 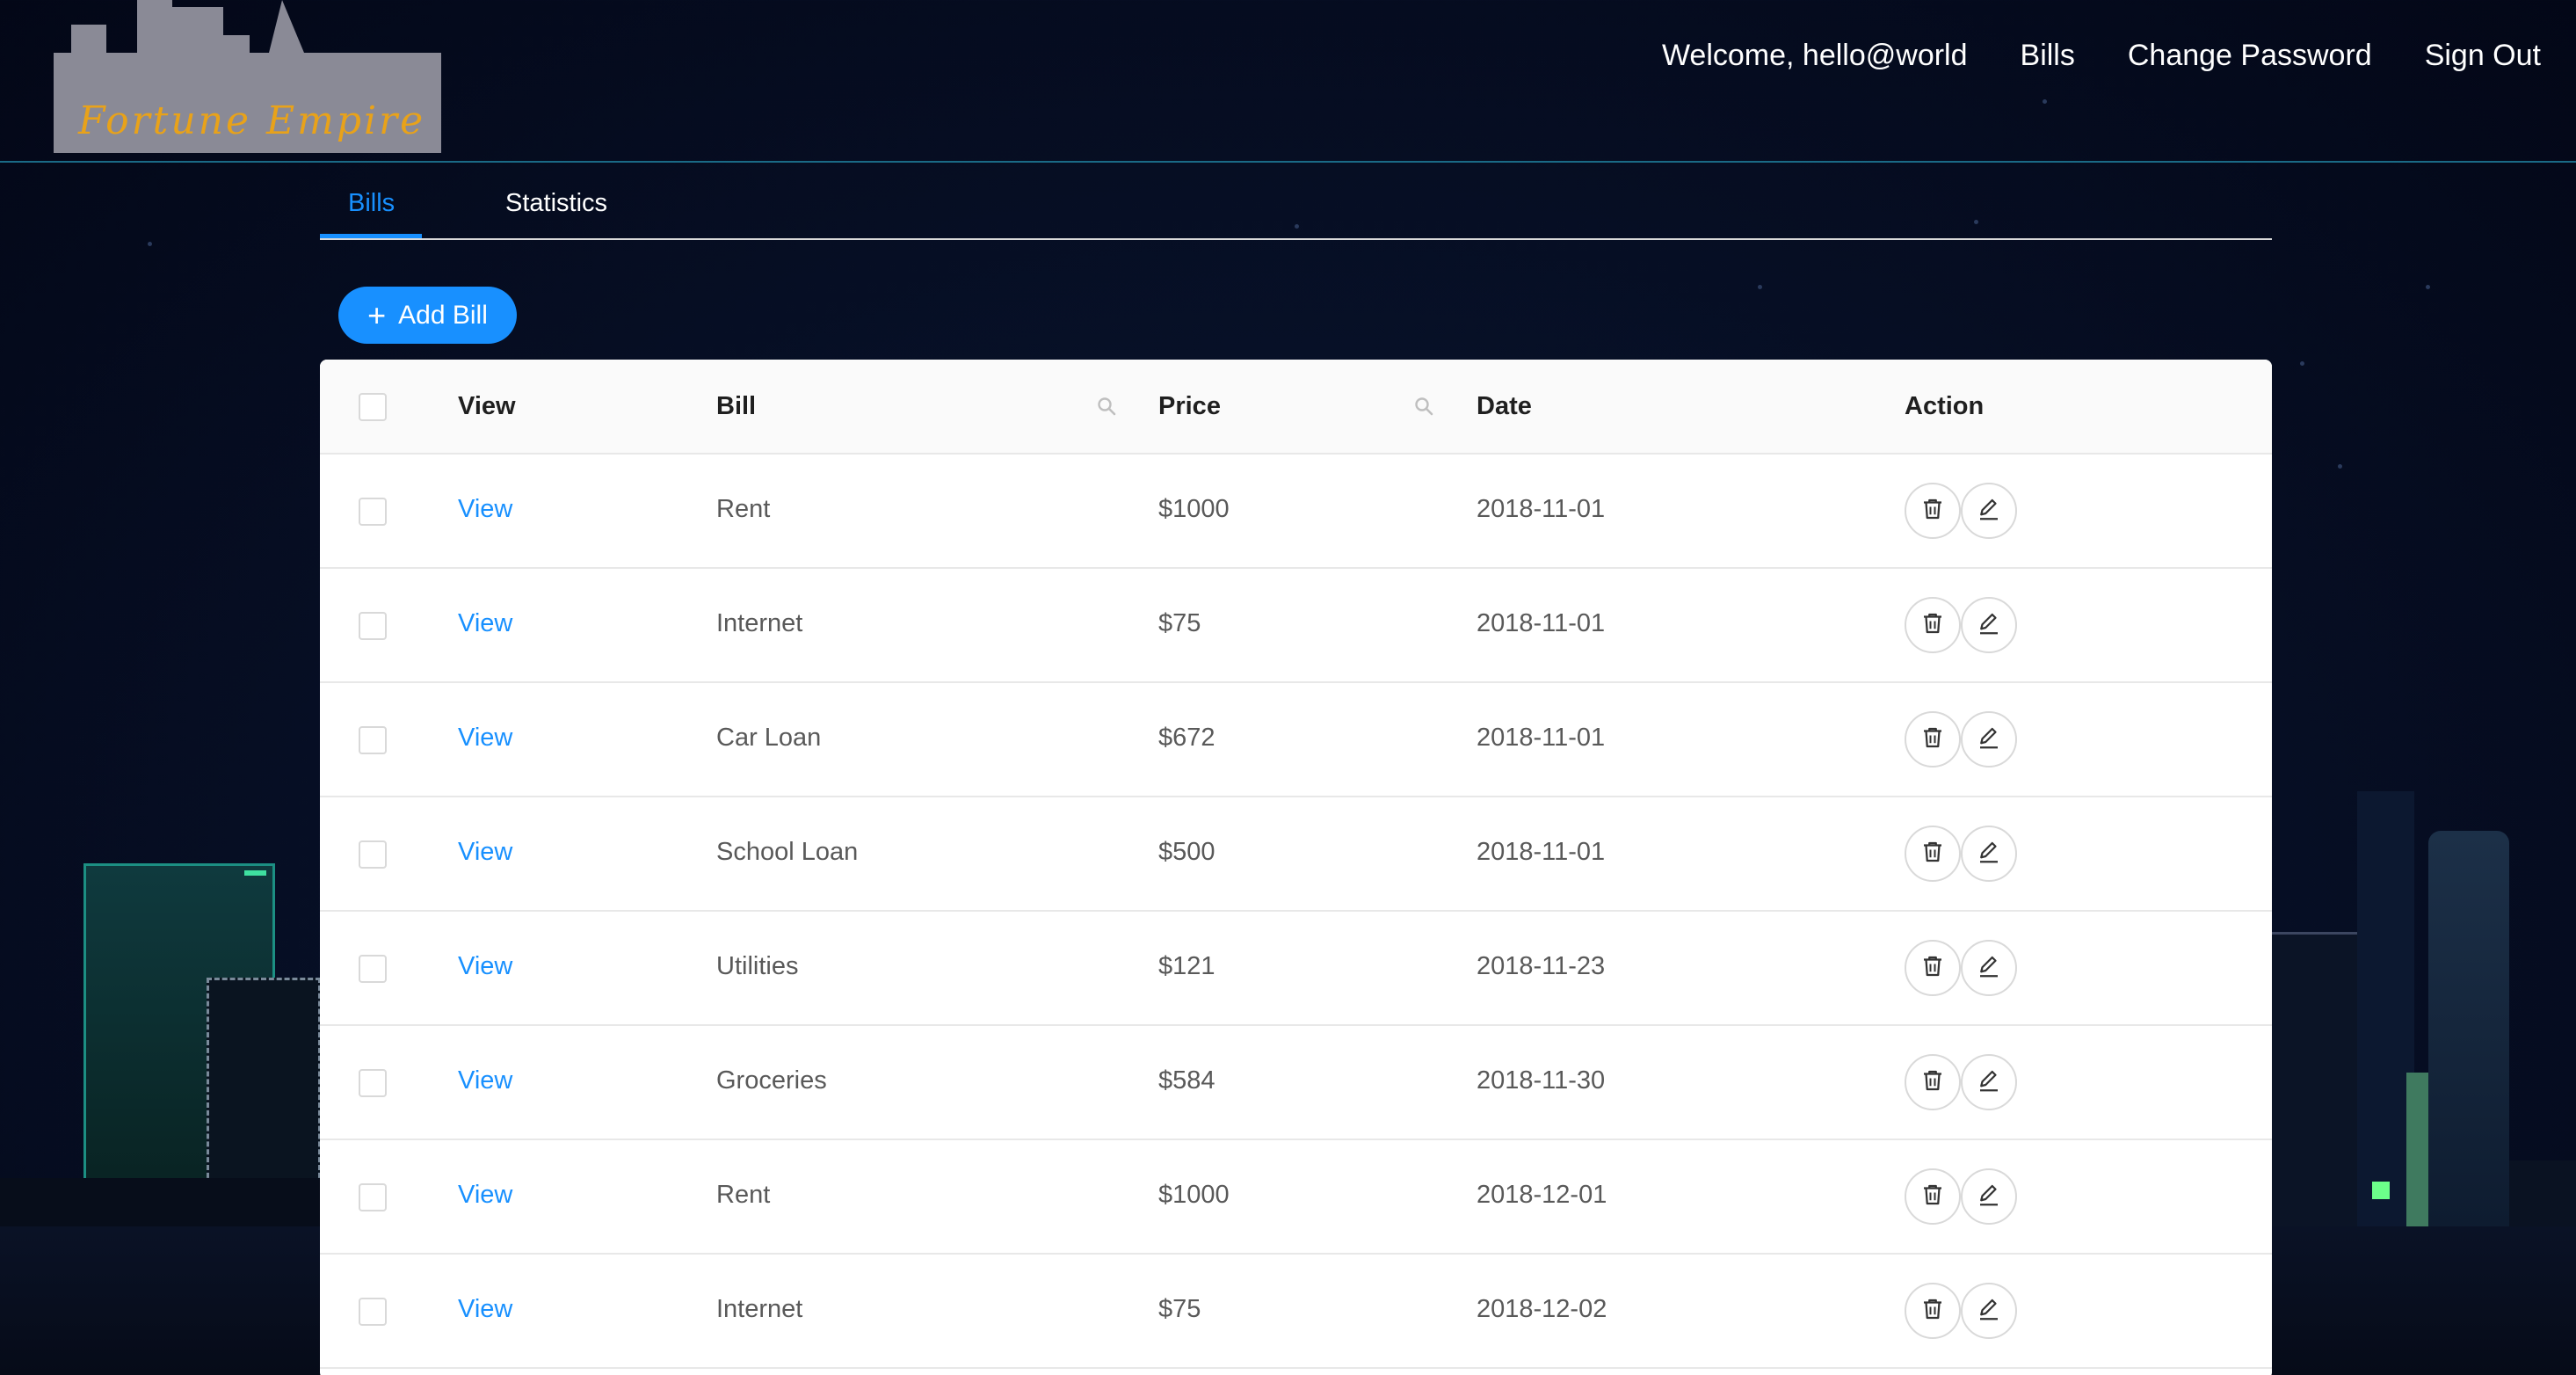 What do you see at coordinates (2250, 56) in the screenshot?
I see `nav-change-password-link: Change Password` at bounding box center [2250, 56].